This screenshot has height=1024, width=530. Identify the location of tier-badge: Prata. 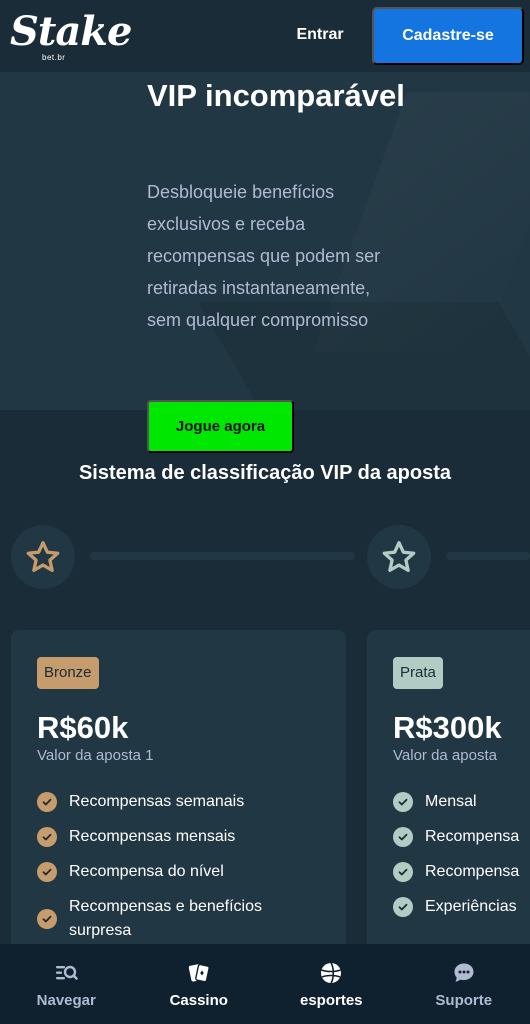
(418, 673).